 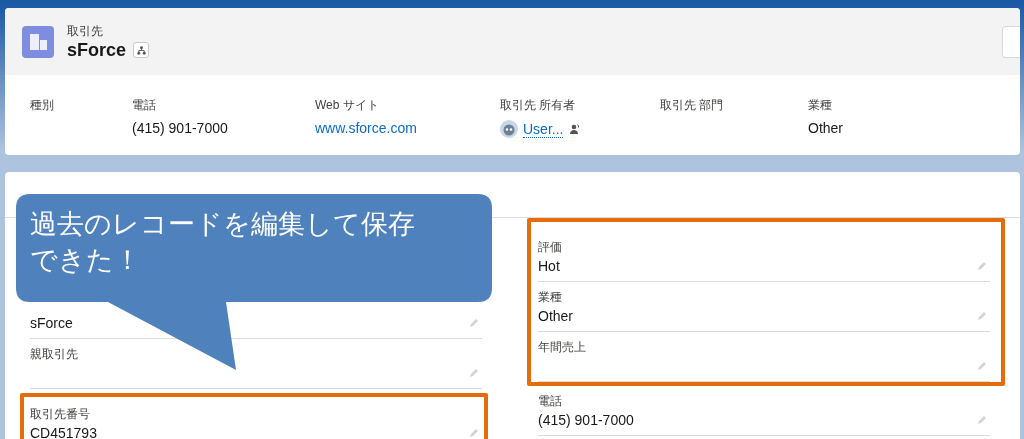 I want to click on field-label: 評価, so click(x=550, y=247).